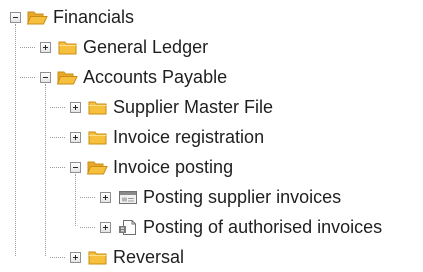 This screenshot has height=272, width=423. What do you see at coordinates (45, 170) in the screenshot?
I see `tree-connector-accounts-payable` at bounding box center [45, 170].